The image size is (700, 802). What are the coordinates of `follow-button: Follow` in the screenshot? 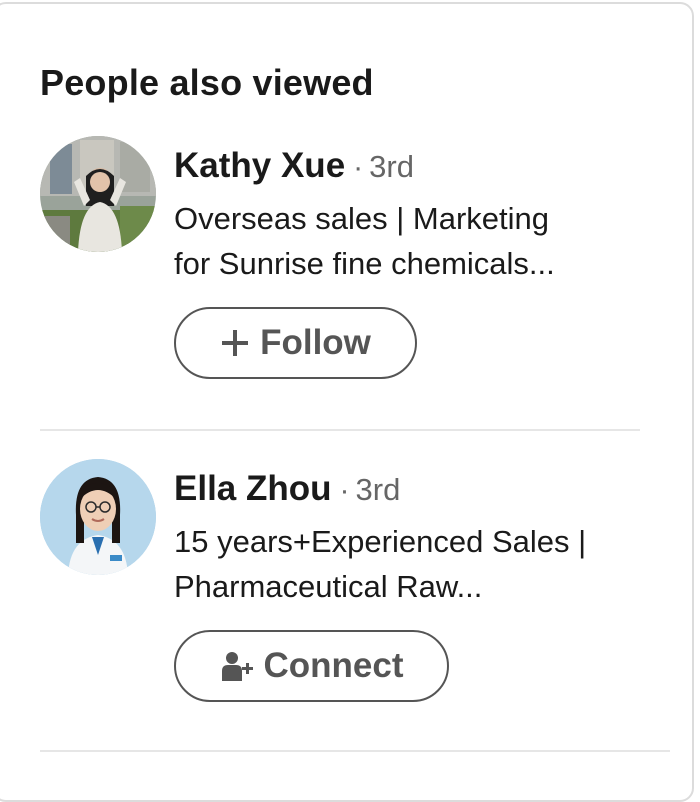 It's located at (295, 343).